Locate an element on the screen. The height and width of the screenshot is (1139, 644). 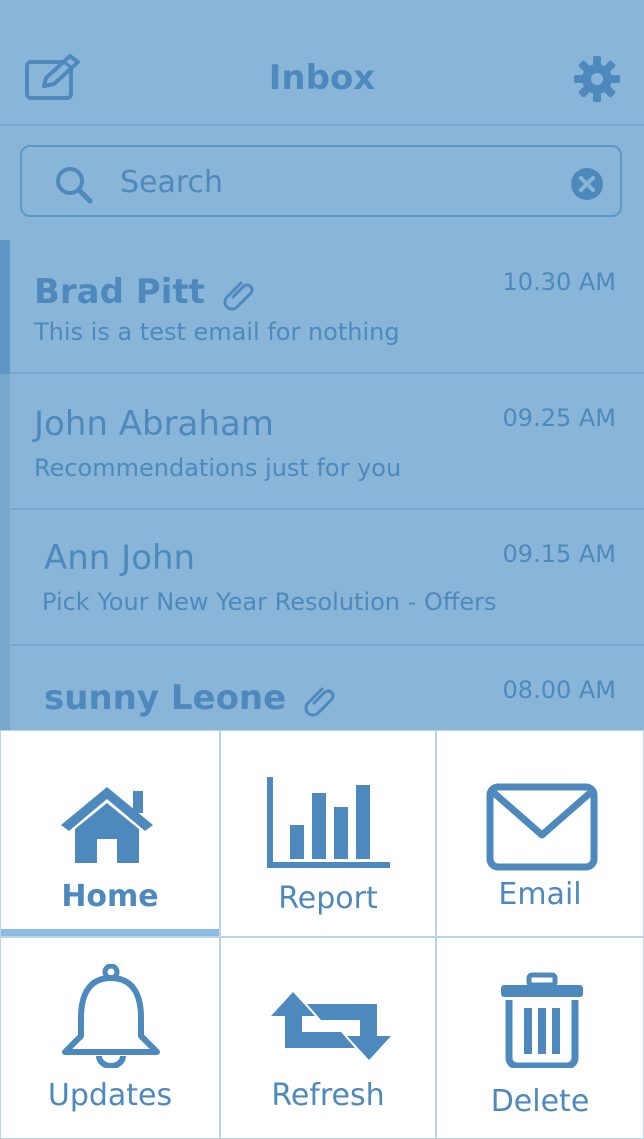
email-sender: Ann John is located at coordinates (120, 558).